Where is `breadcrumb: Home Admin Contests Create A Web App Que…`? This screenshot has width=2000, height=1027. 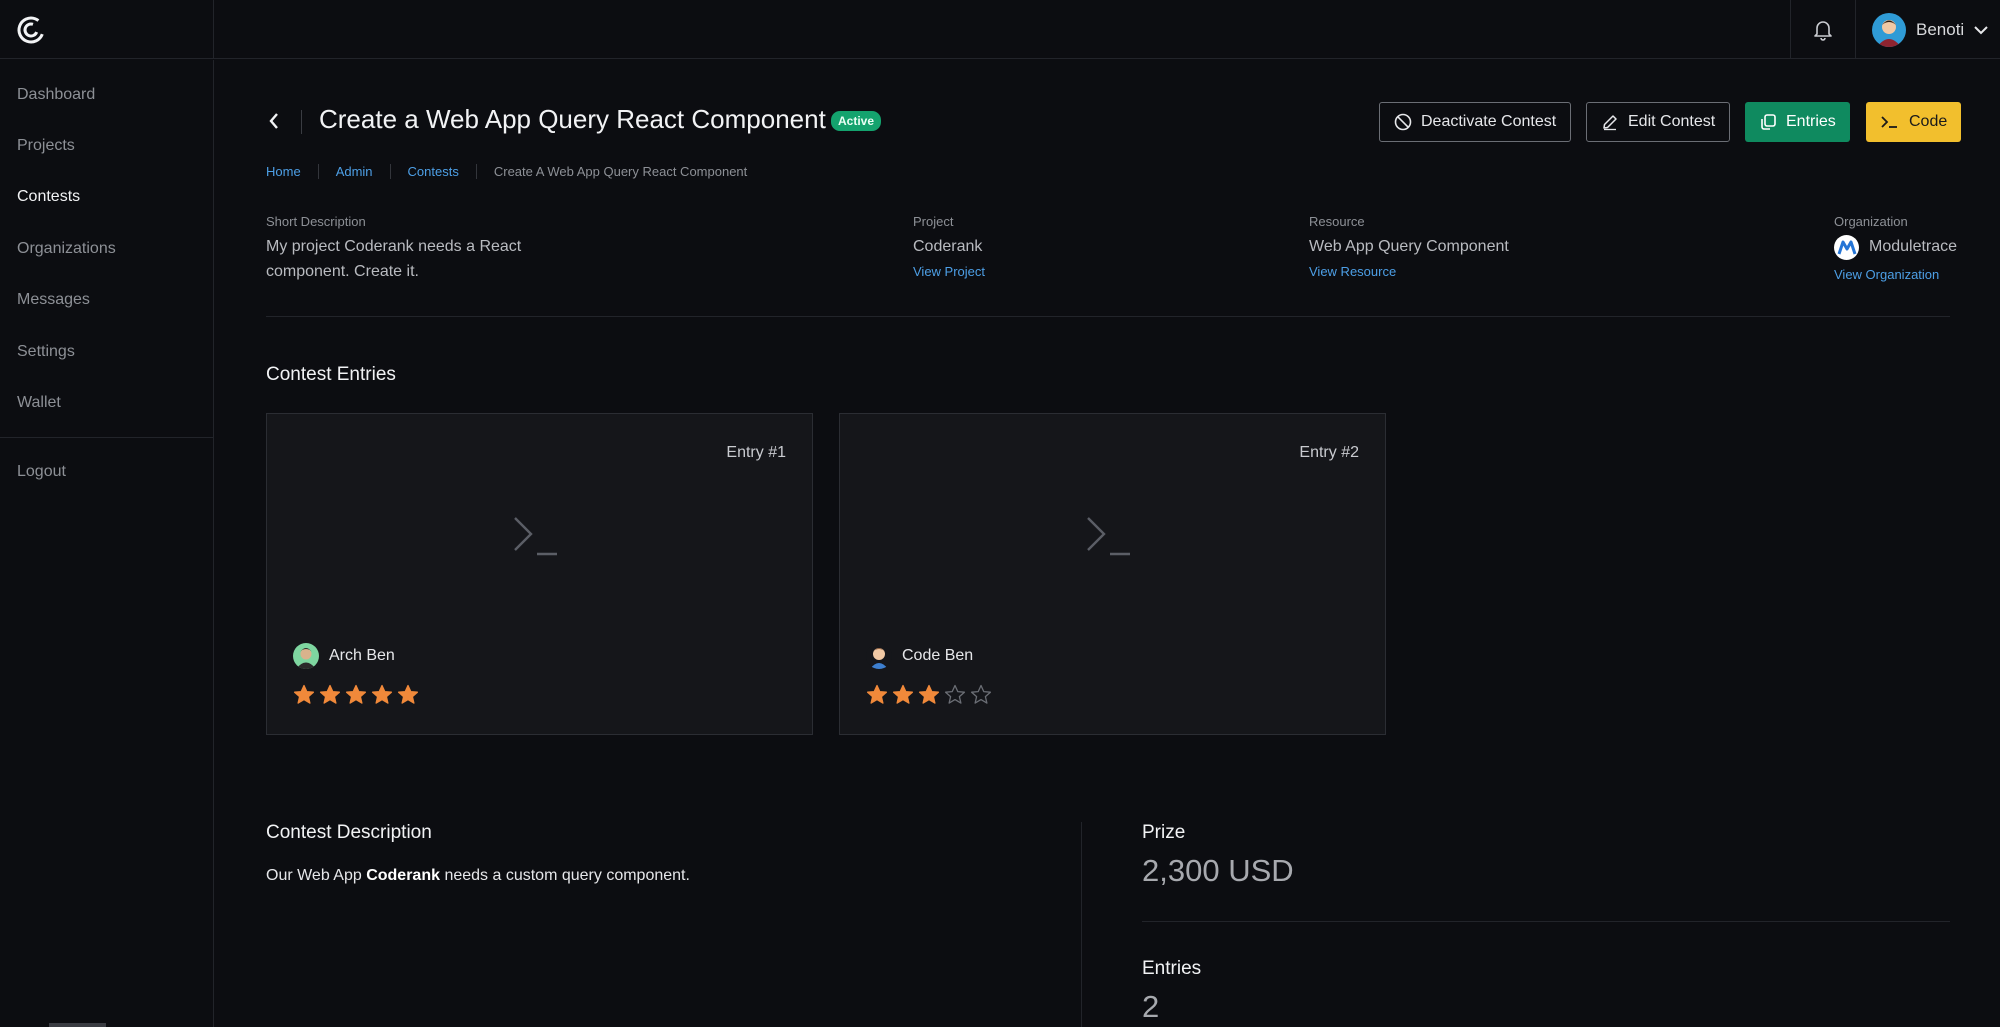
breadcrumb: Home Admin Contests Create A Web App Que… is located at coordinates (515, 171).